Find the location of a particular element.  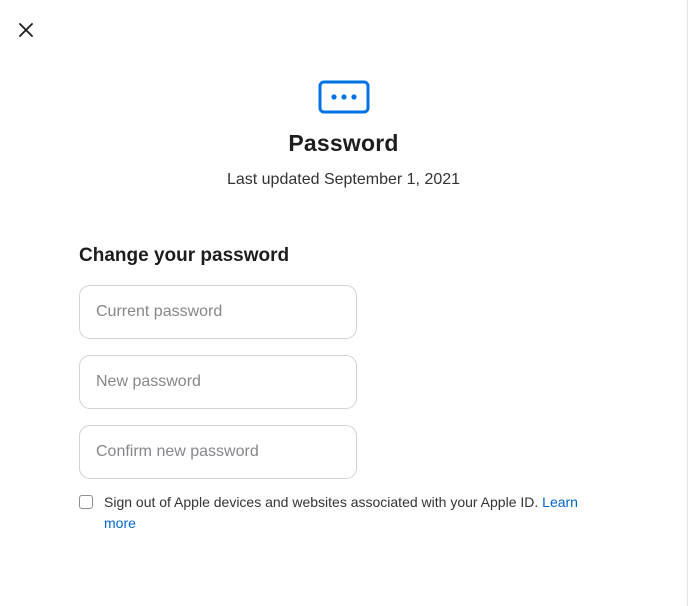

new-password-field is located at coordinates (218, 382).